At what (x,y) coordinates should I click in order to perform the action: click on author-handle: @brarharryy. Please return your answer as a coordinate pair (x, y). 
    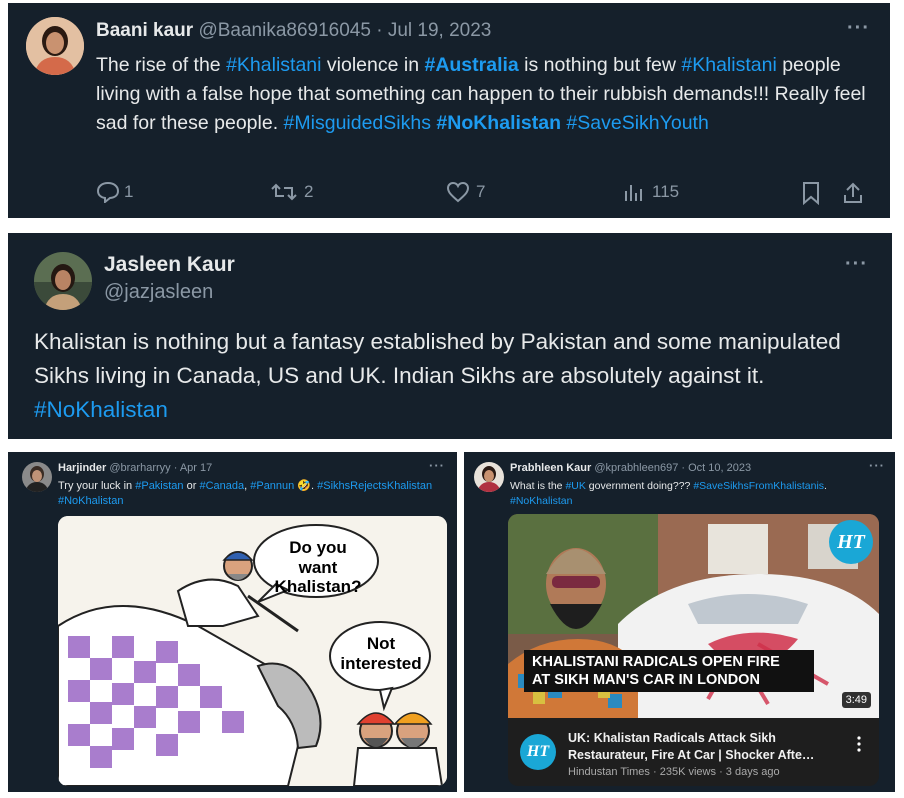
    Looking at the image, I should click on (139, 468).